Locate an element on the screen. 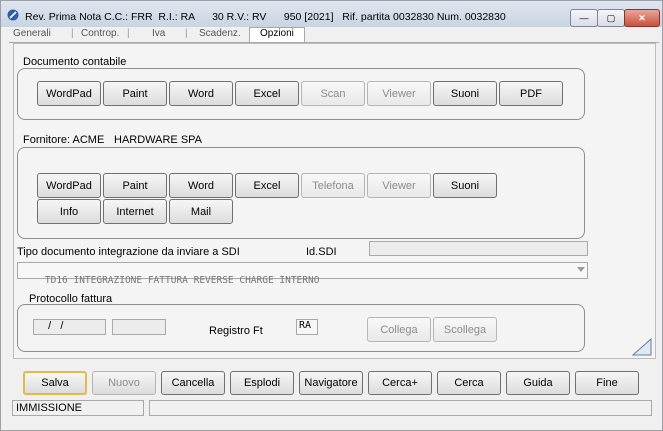 This screenshot has width=663, height=431. tab-generali: Generali is located at coordinates (32, 33).